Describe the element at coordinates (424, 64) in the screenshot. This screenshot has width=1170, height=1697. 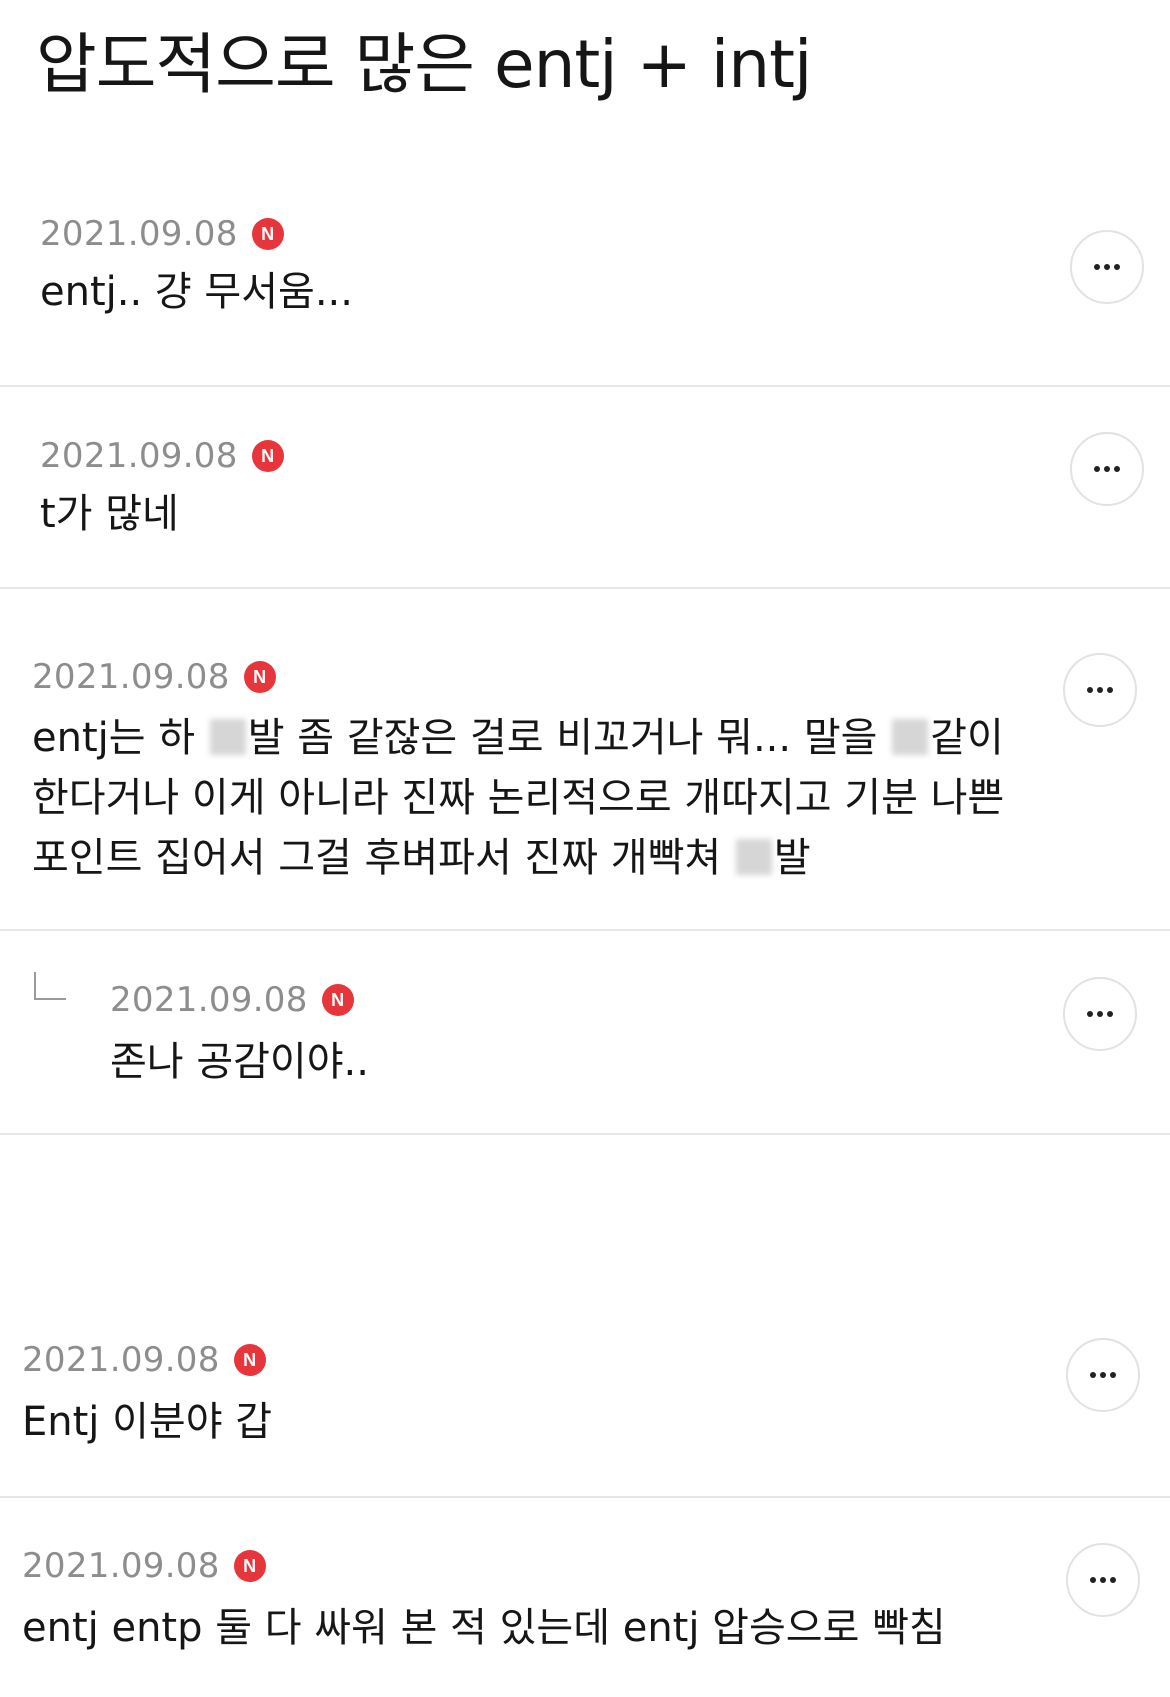
I see `post-title: 압도적으로 많은 entj + intj` at that location.